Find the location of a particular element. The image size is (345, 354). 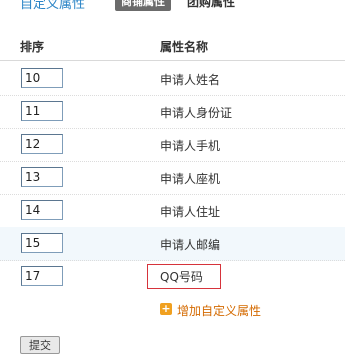

table-row: 申请人手机 is located at coordinates (172, 145).